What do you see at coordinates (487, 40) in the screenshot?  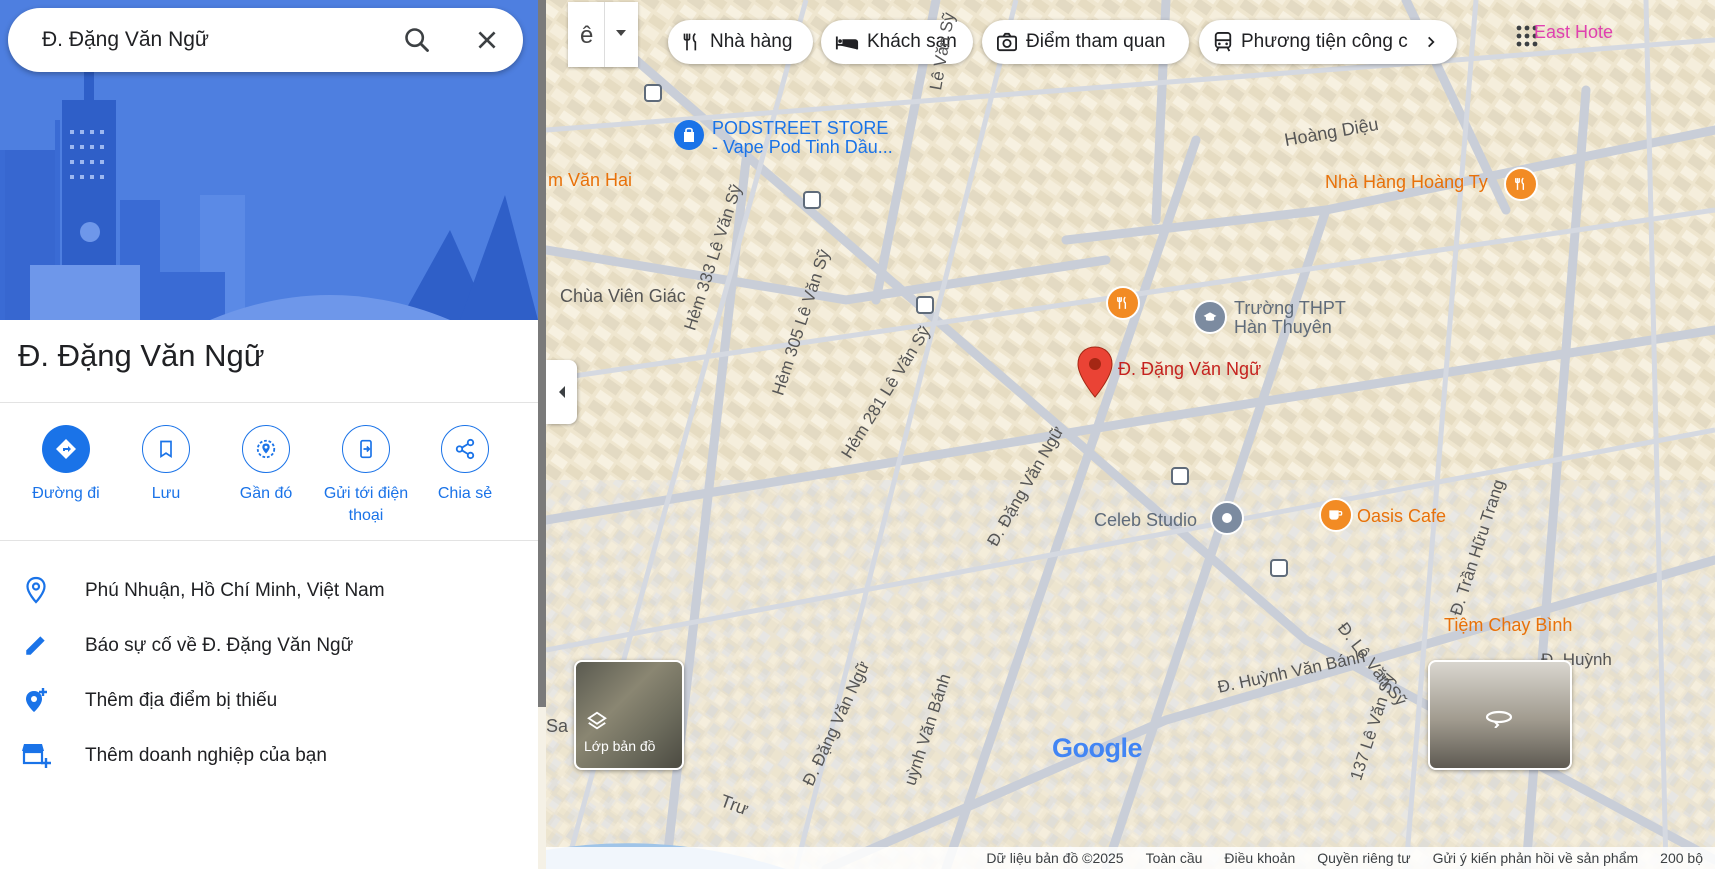 I see `close-icon` at bounding box center [487, 40].